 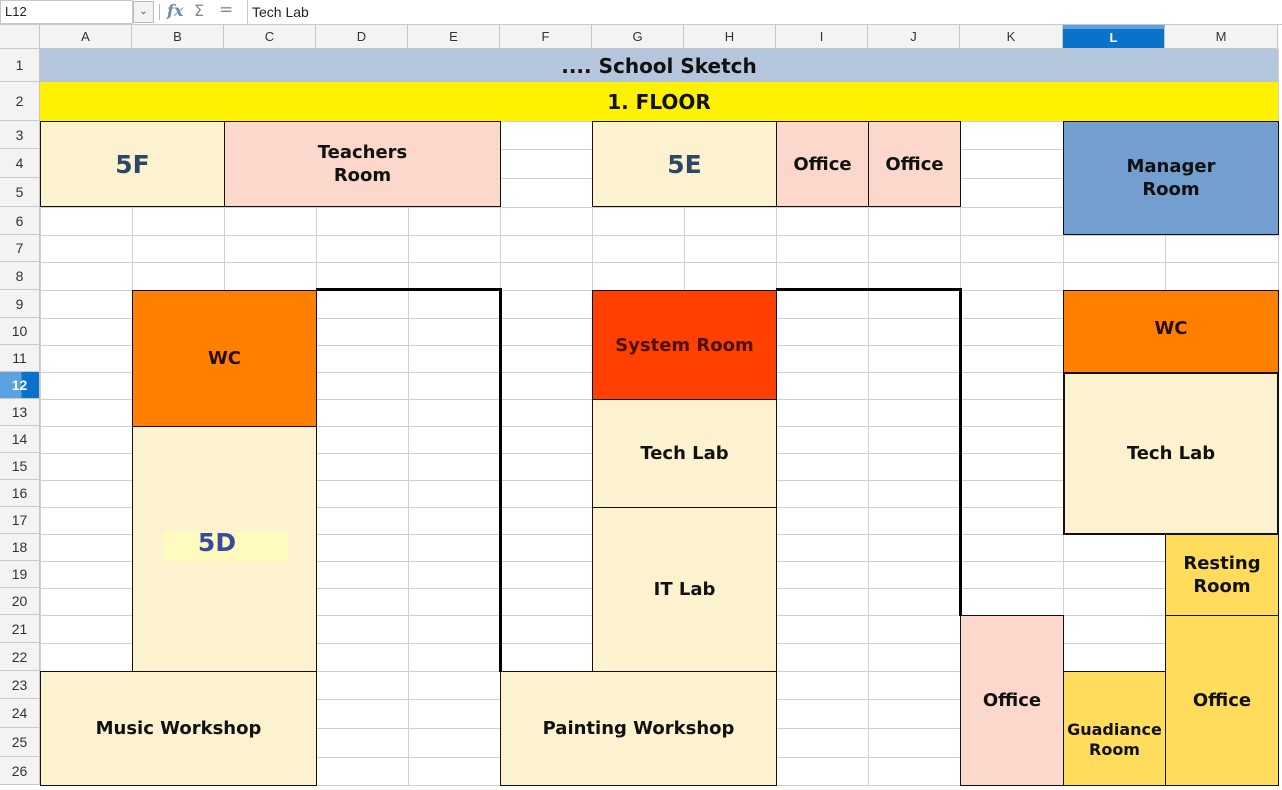 What do you see at coordinates (454, 37) in the screenshot?
I see `column-header-e: E` at bounding box center [454, 37].